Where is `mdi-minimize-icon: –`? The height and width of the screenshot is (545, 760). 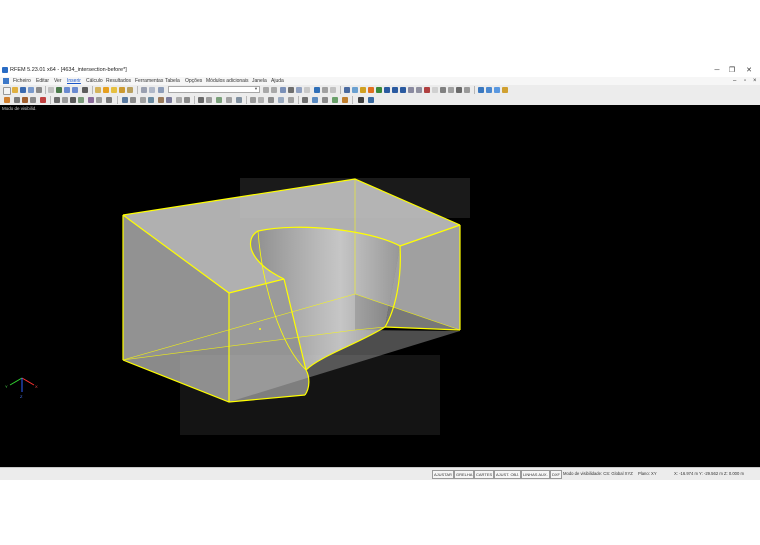 mdi-minimize-icon: – is located at coordinates (734, 81).